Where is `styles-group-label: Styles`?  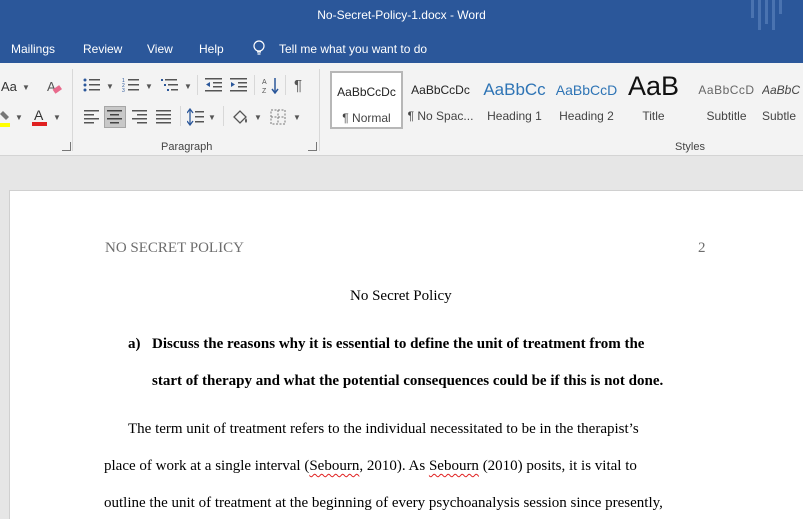
styles-group-label: Styles is located at coordinates (690, 147).